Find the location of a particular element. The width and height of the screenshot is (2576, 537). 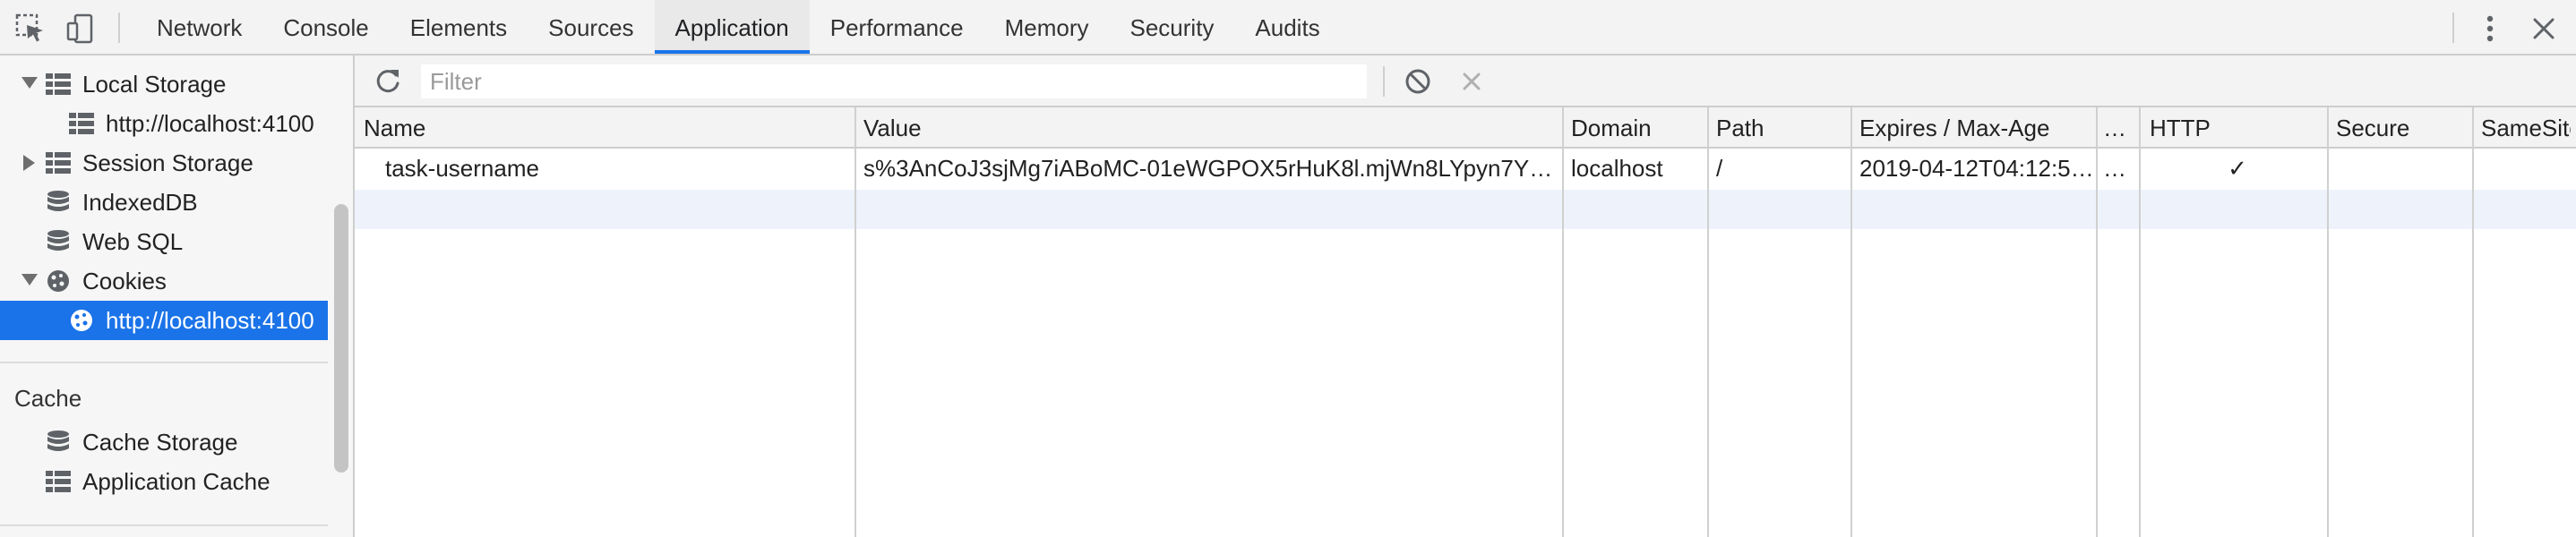

tab-performance: Performance is located at coordinates (897, 27).